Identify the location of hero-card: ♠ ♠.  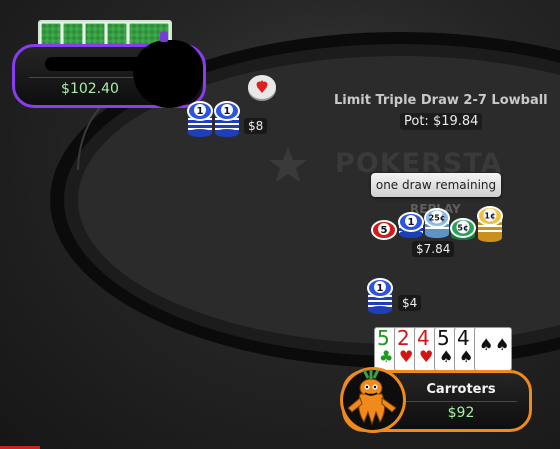
(493, 349).